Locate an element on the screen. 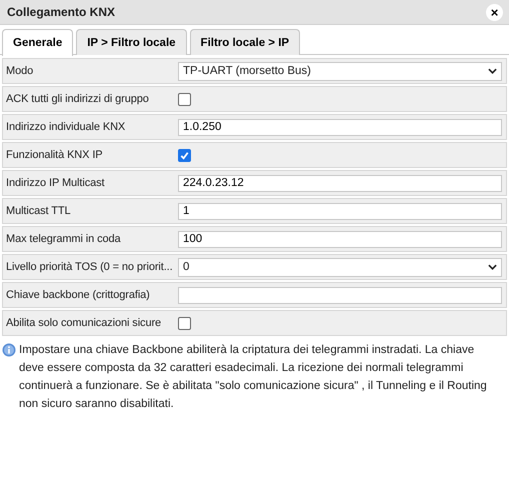  input-field: 1 is located at coordinates (340, 211).